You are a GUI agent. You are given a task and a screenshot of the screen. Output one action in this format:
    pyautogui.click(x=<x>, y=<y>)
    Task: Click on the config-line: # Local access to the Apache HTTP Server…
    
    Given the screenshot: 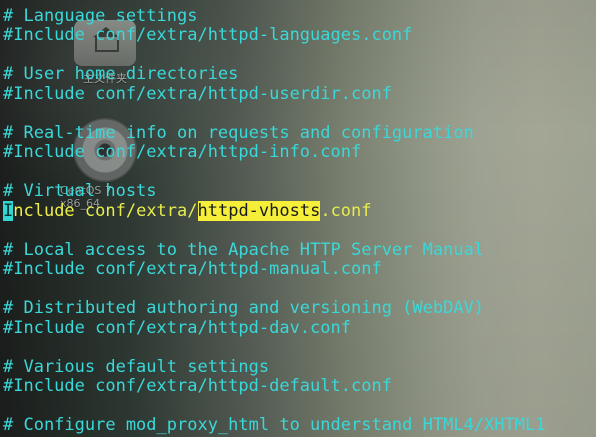 What is the action you would take?
    pyautogui.click(x=244, y=250)
    